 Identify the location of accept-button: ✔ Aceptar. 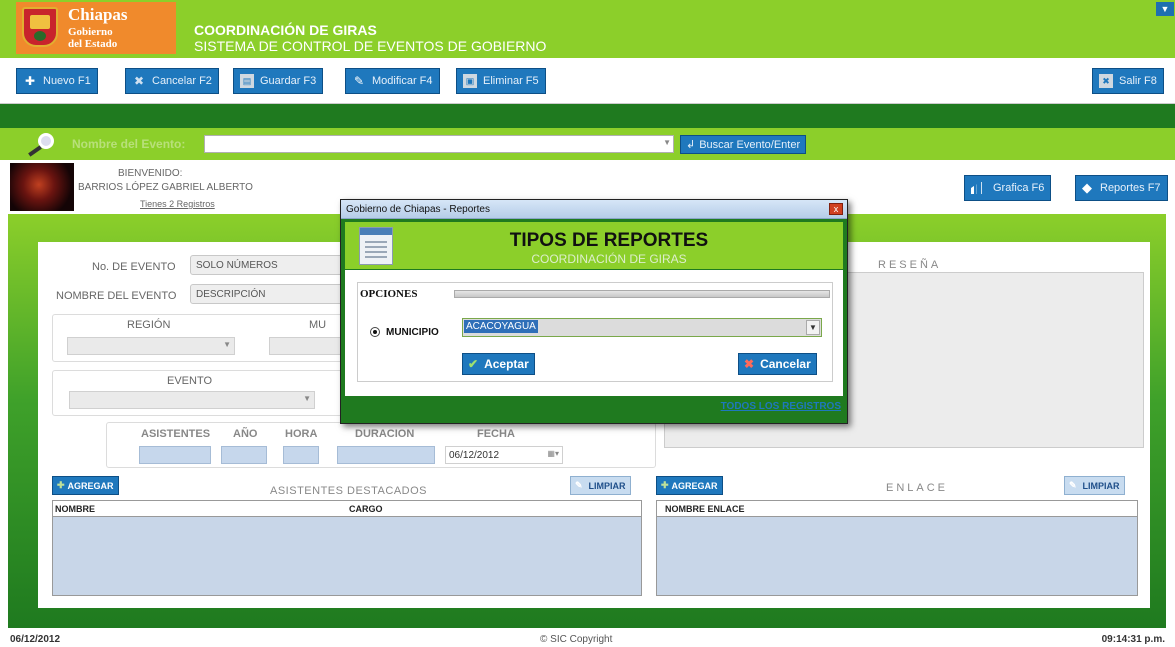
(498, 364).